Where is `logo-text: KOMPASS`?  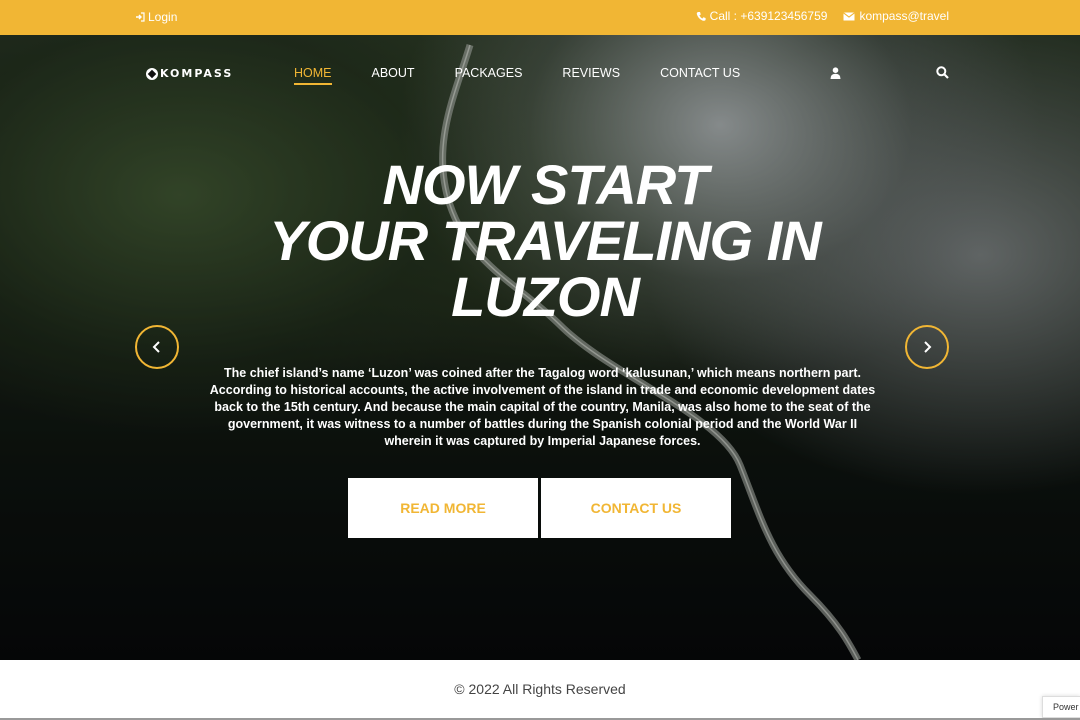
logo-text: KOMPASS is located at coordinates (197, 73).